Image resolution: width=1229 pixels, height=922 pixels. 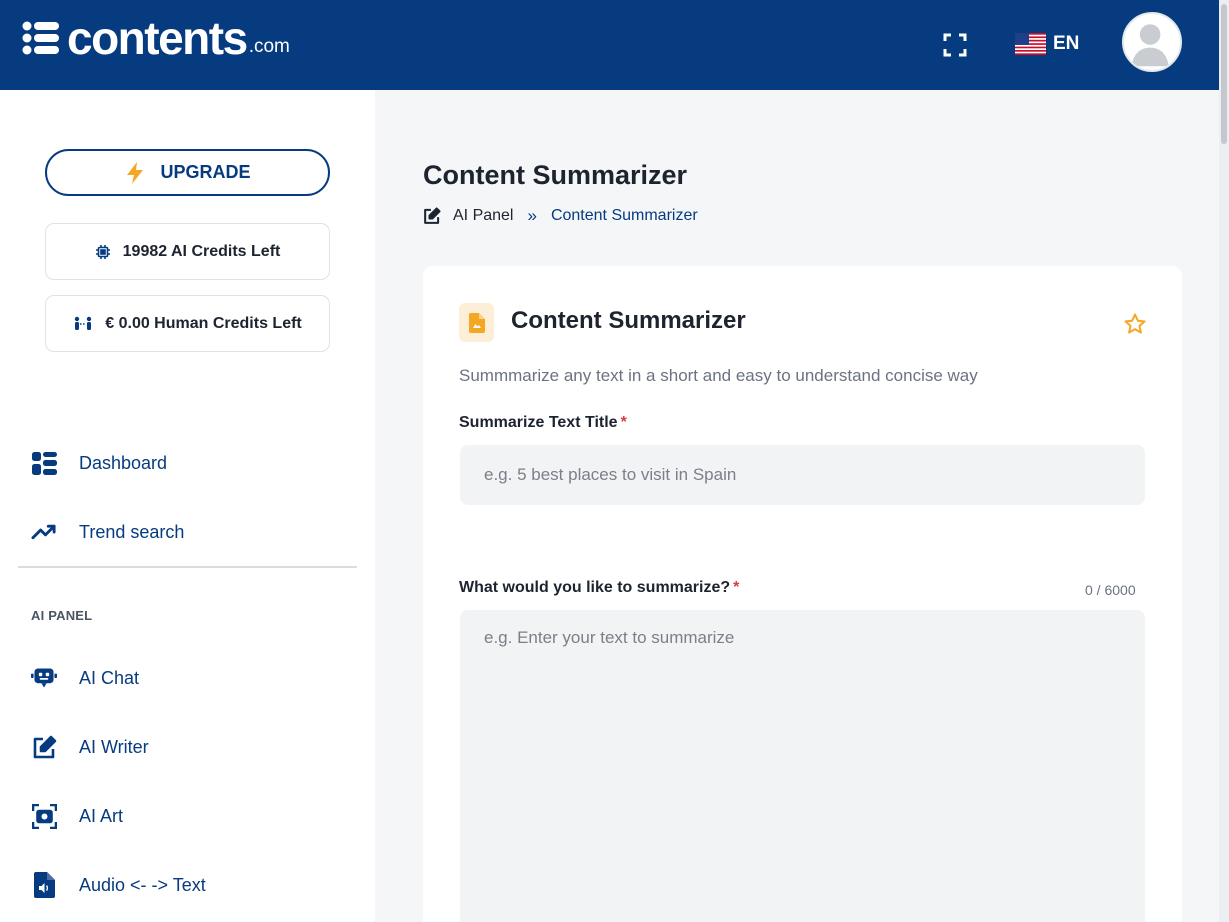 What do you see at coordinates (83, 324) in the screenshot?
I see `people-exchange-icon` at bounding box center [83, 324].